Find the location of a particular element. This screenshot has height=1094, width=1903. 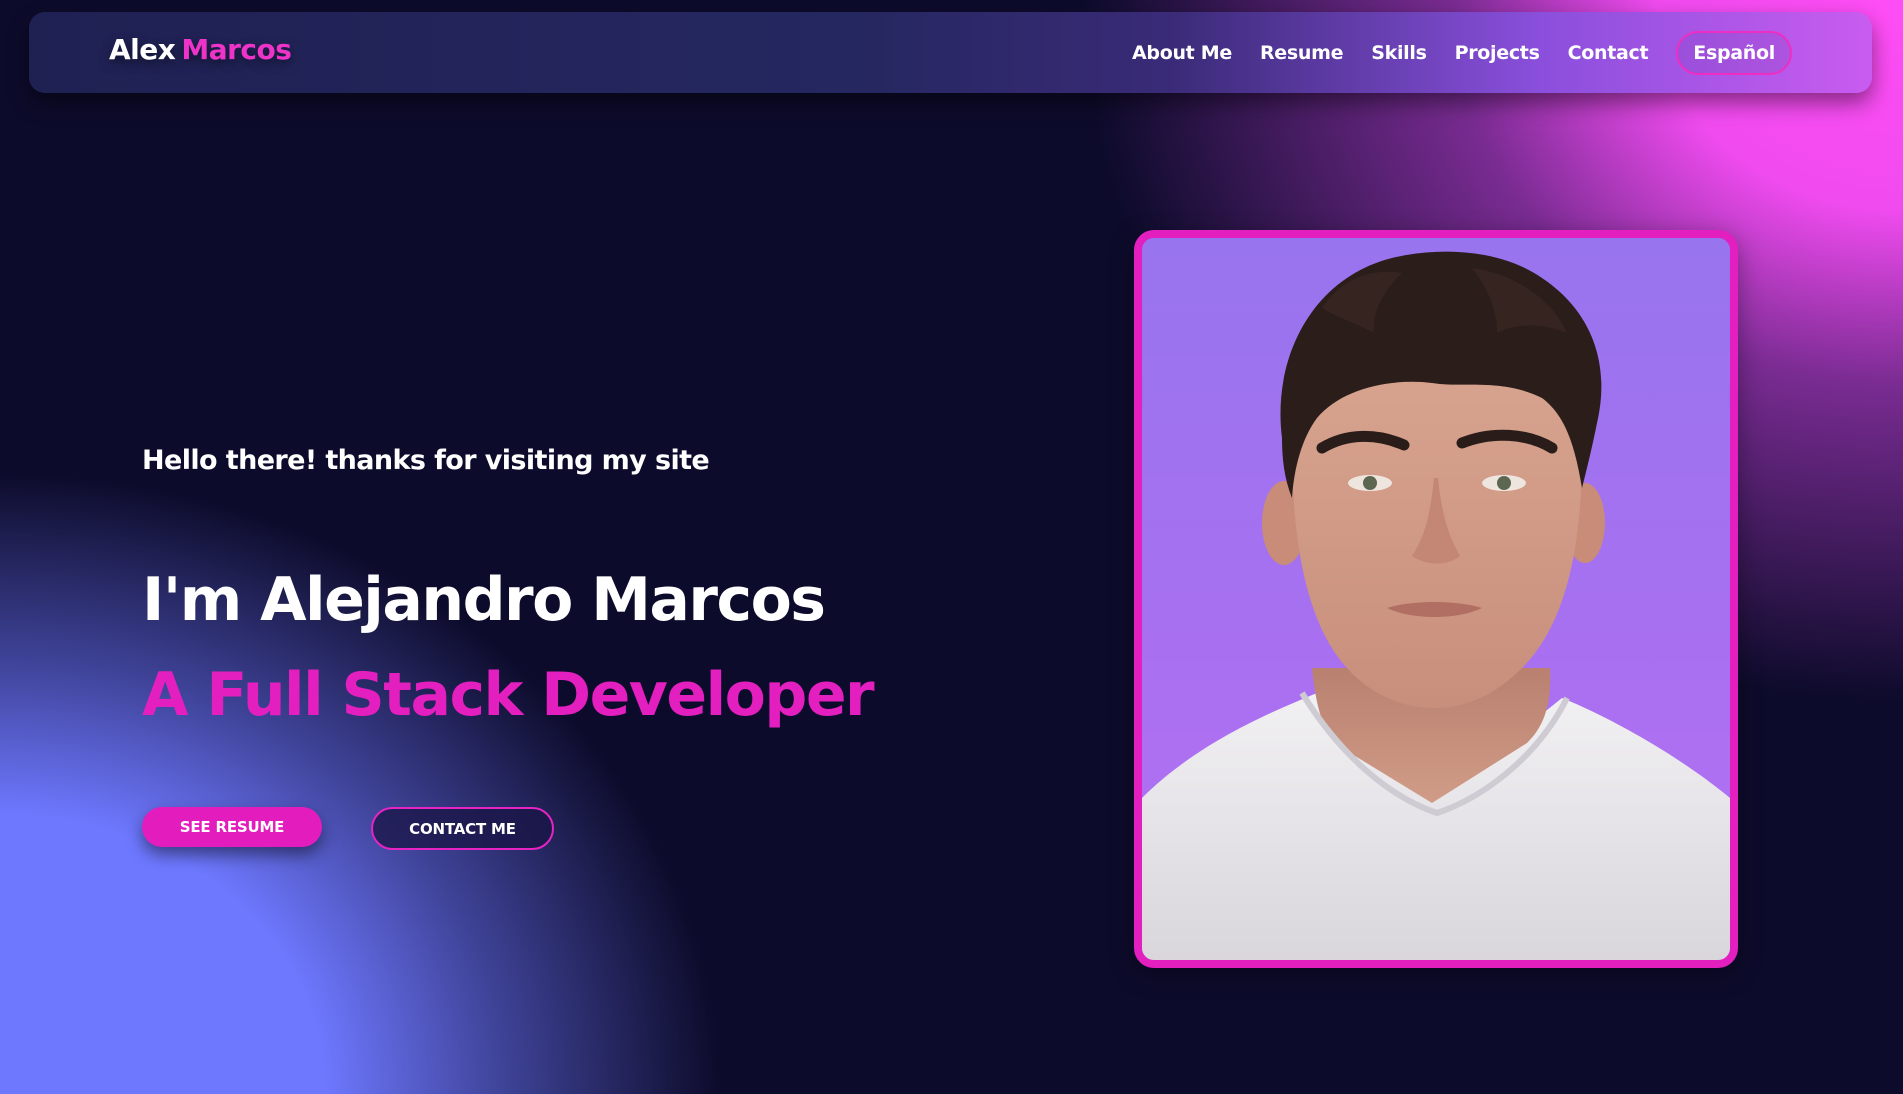

see-resume-button: SEE RESUME is located at coordinates (232, 827).